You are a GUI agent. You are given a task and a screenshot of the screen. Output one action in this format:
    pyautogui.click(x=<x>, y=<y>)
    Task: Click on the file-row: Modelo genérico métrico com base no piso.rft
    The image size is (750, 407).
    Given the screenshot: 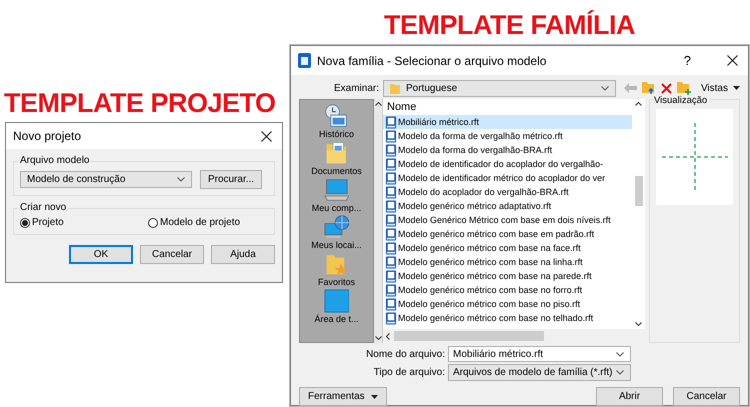 What is the action you would take?
    pyautogui.click(x=507, y=304)
    